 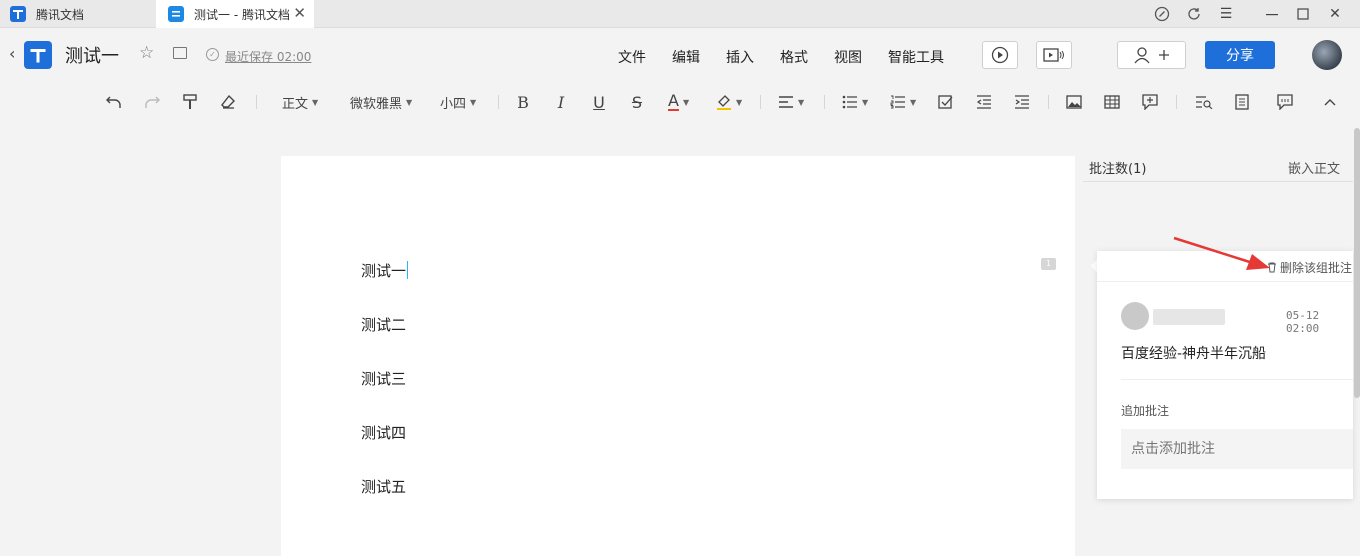 What do you see at coordinates (1303, 14) in the screenshot?
I see `maximize-icon` at bounding box center [1303, 14].